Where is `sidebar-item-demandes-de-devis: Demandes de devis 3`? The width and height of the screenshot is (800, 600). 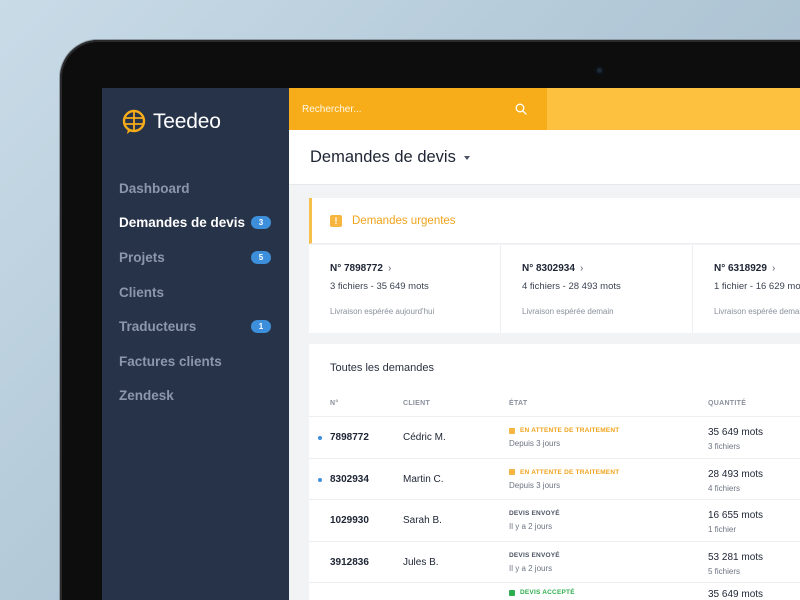 sidebar-item-demandes-de-devis: Demandes de devis 3 is located at coordinates (195, 223).